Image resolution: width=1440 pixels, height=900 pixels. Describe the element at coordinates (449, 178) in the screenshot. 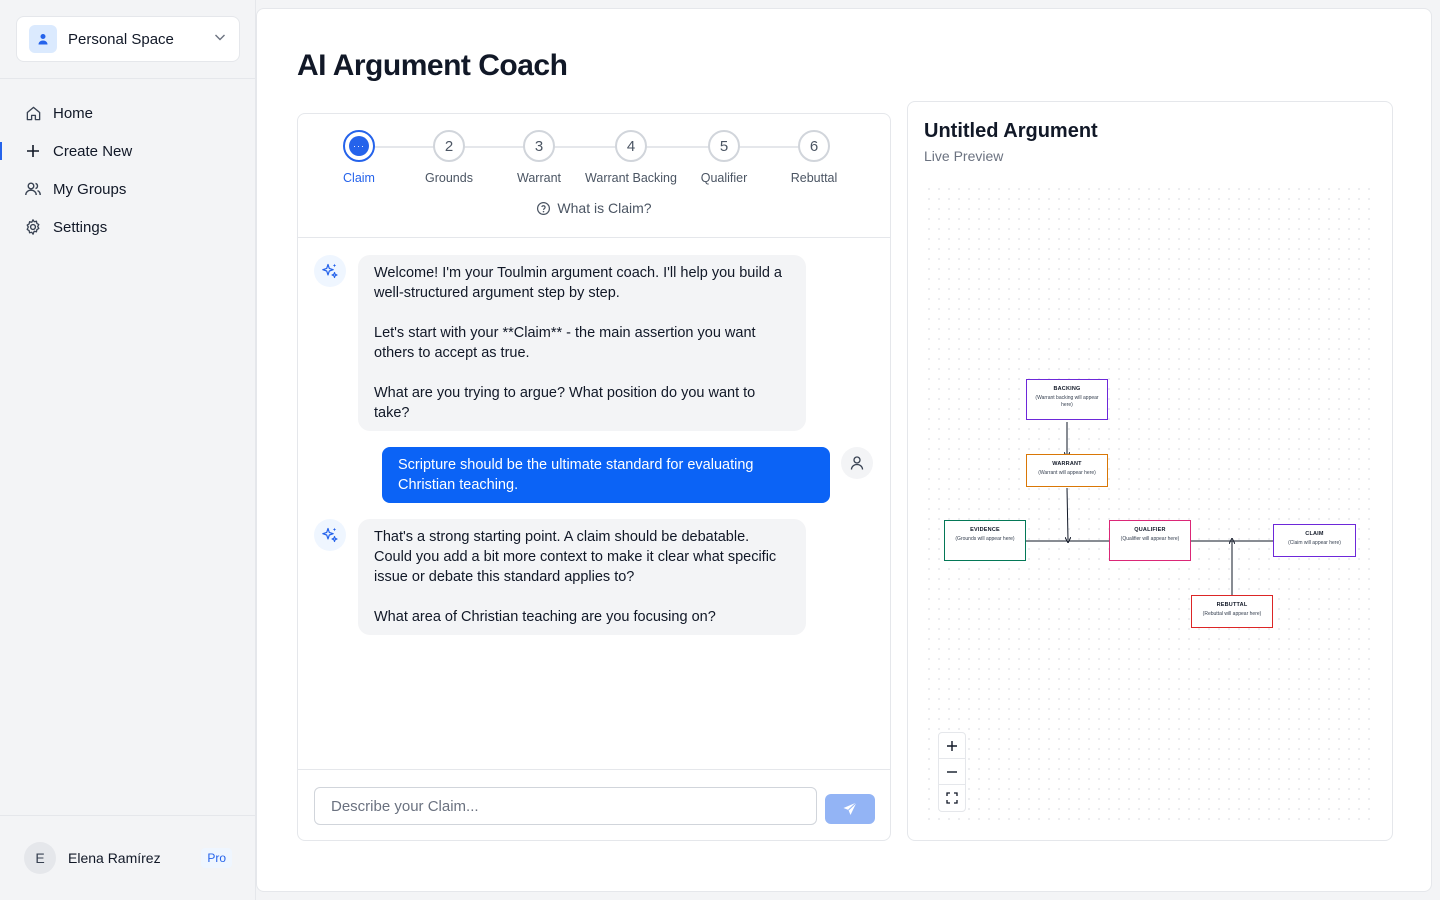

I see `step-label: Grounds` at that location.